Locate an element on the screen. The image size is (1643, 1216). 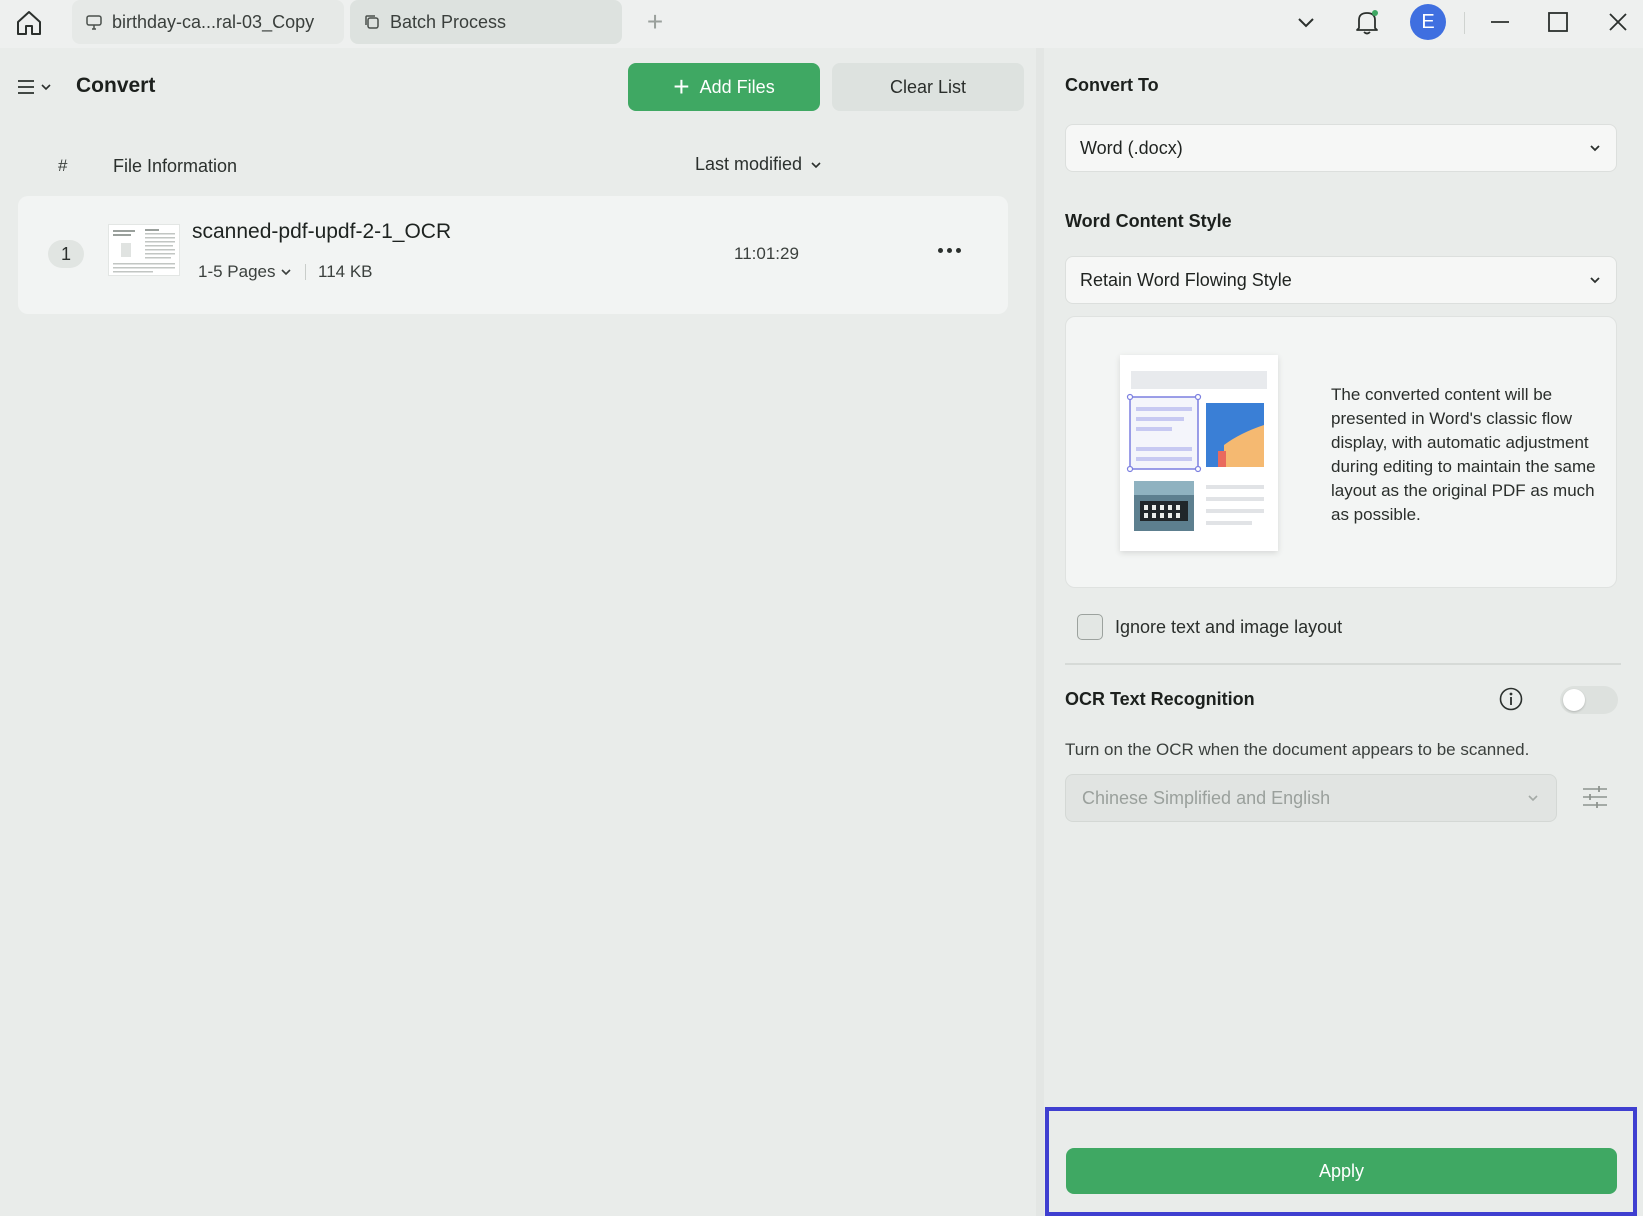
apply-button: Apply is located at coordinates (1341, 1171).